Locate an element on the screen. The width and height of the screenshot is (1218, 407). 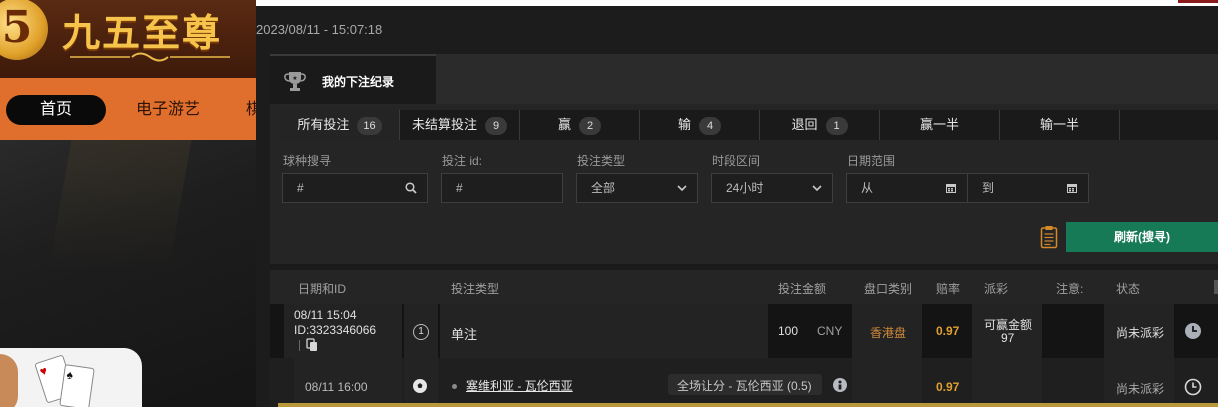
col-odds: 赔率 is located at coordinates (948, 289).